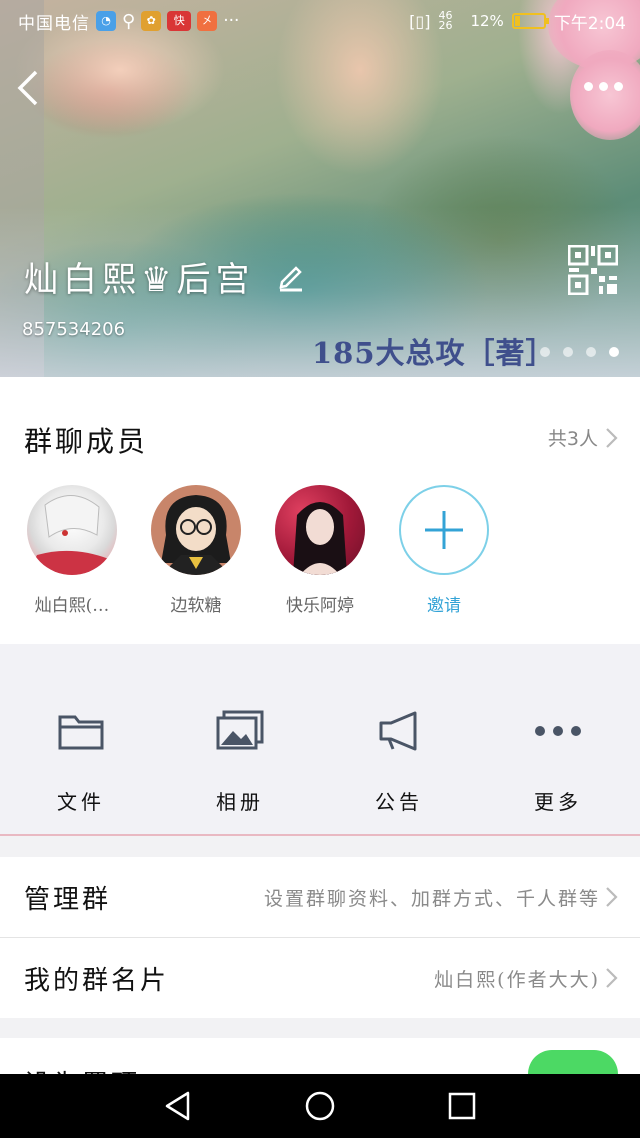 Image resolution: width=640 pixels, height=1138 pixels. I want to click on portrait-avatar-art, so click(320, 538).